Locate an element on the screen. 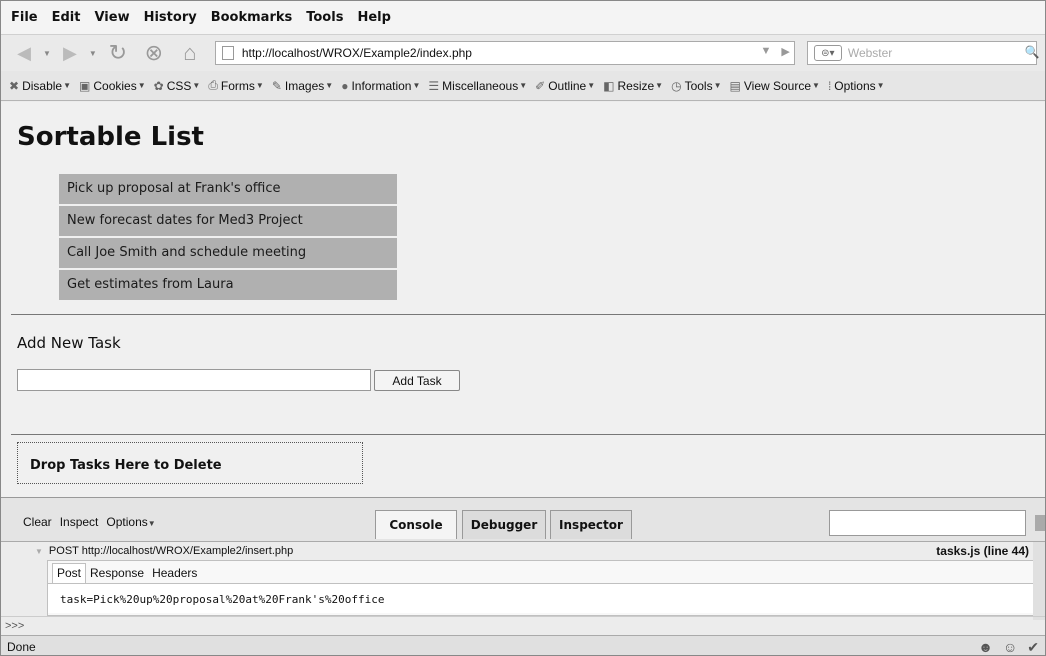 Image resolution: width=1046 pixels, height=656 pixels. outline-icon: ✐ is located at coordinates (540, 85).